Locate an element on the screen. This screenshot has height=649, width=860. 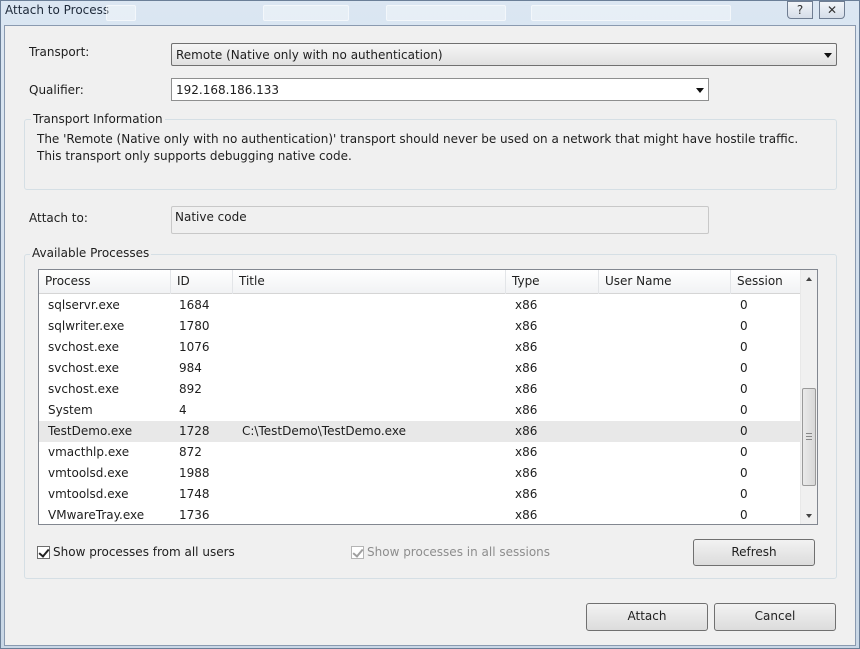
show-all-users-label: Show processes from all users is located at coordinates (144, 552).